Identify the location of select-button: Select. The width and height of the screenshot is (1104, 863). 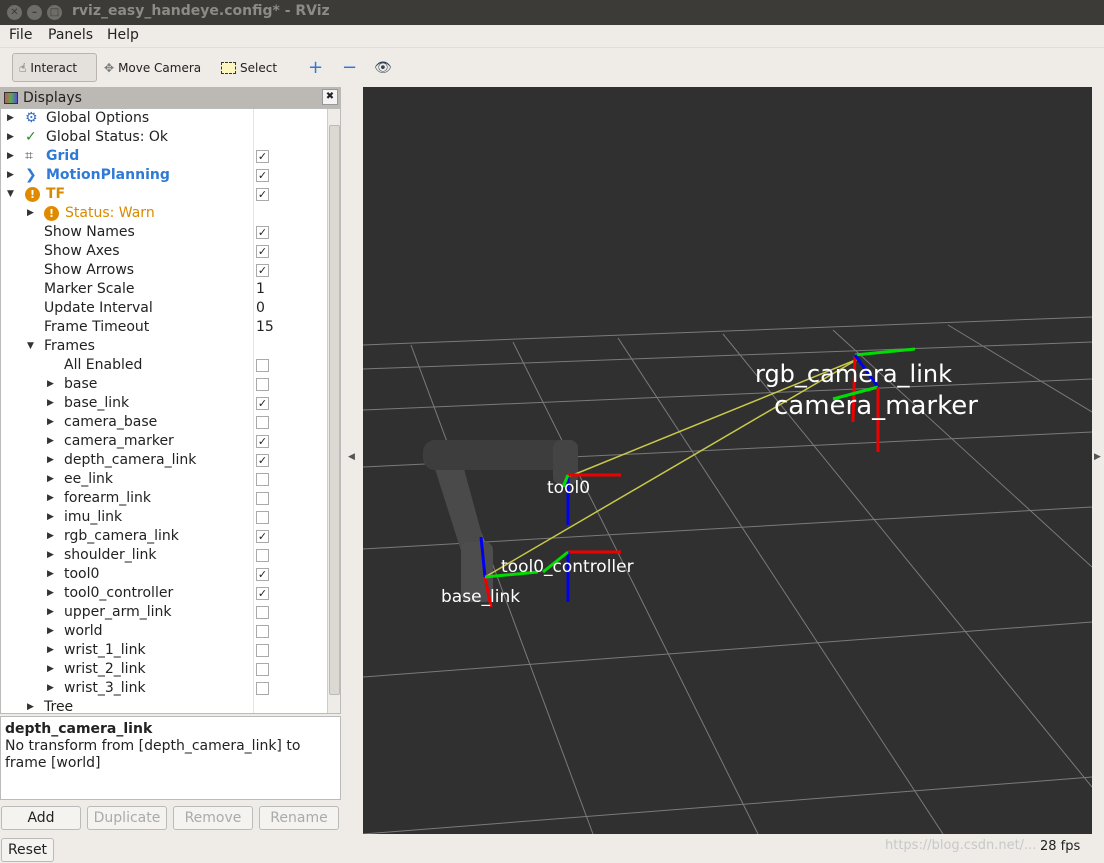
(249, 67).